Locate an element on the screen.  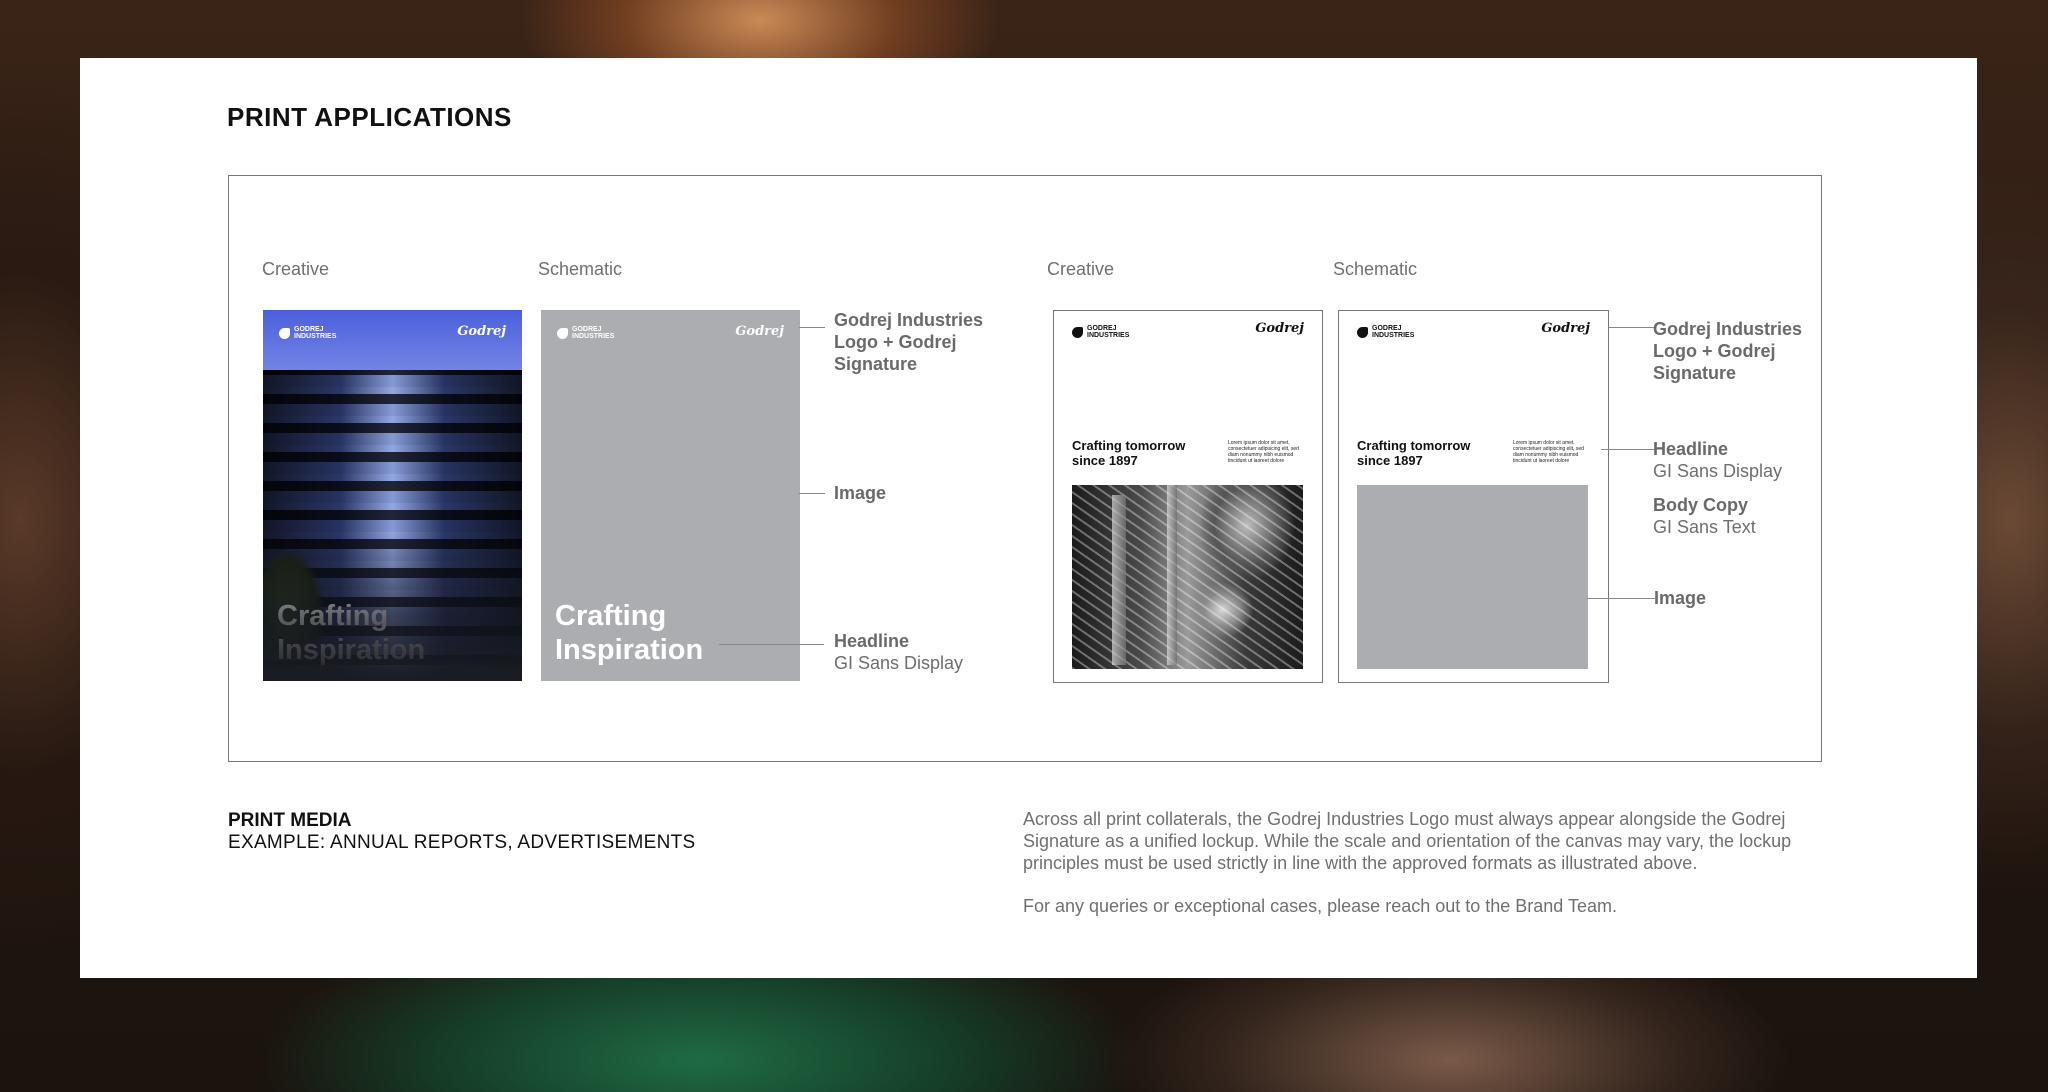
godrej-industries-logo-dark-schematic: GODREJ INDUSTRIES is located at coordinates (1385, 332).